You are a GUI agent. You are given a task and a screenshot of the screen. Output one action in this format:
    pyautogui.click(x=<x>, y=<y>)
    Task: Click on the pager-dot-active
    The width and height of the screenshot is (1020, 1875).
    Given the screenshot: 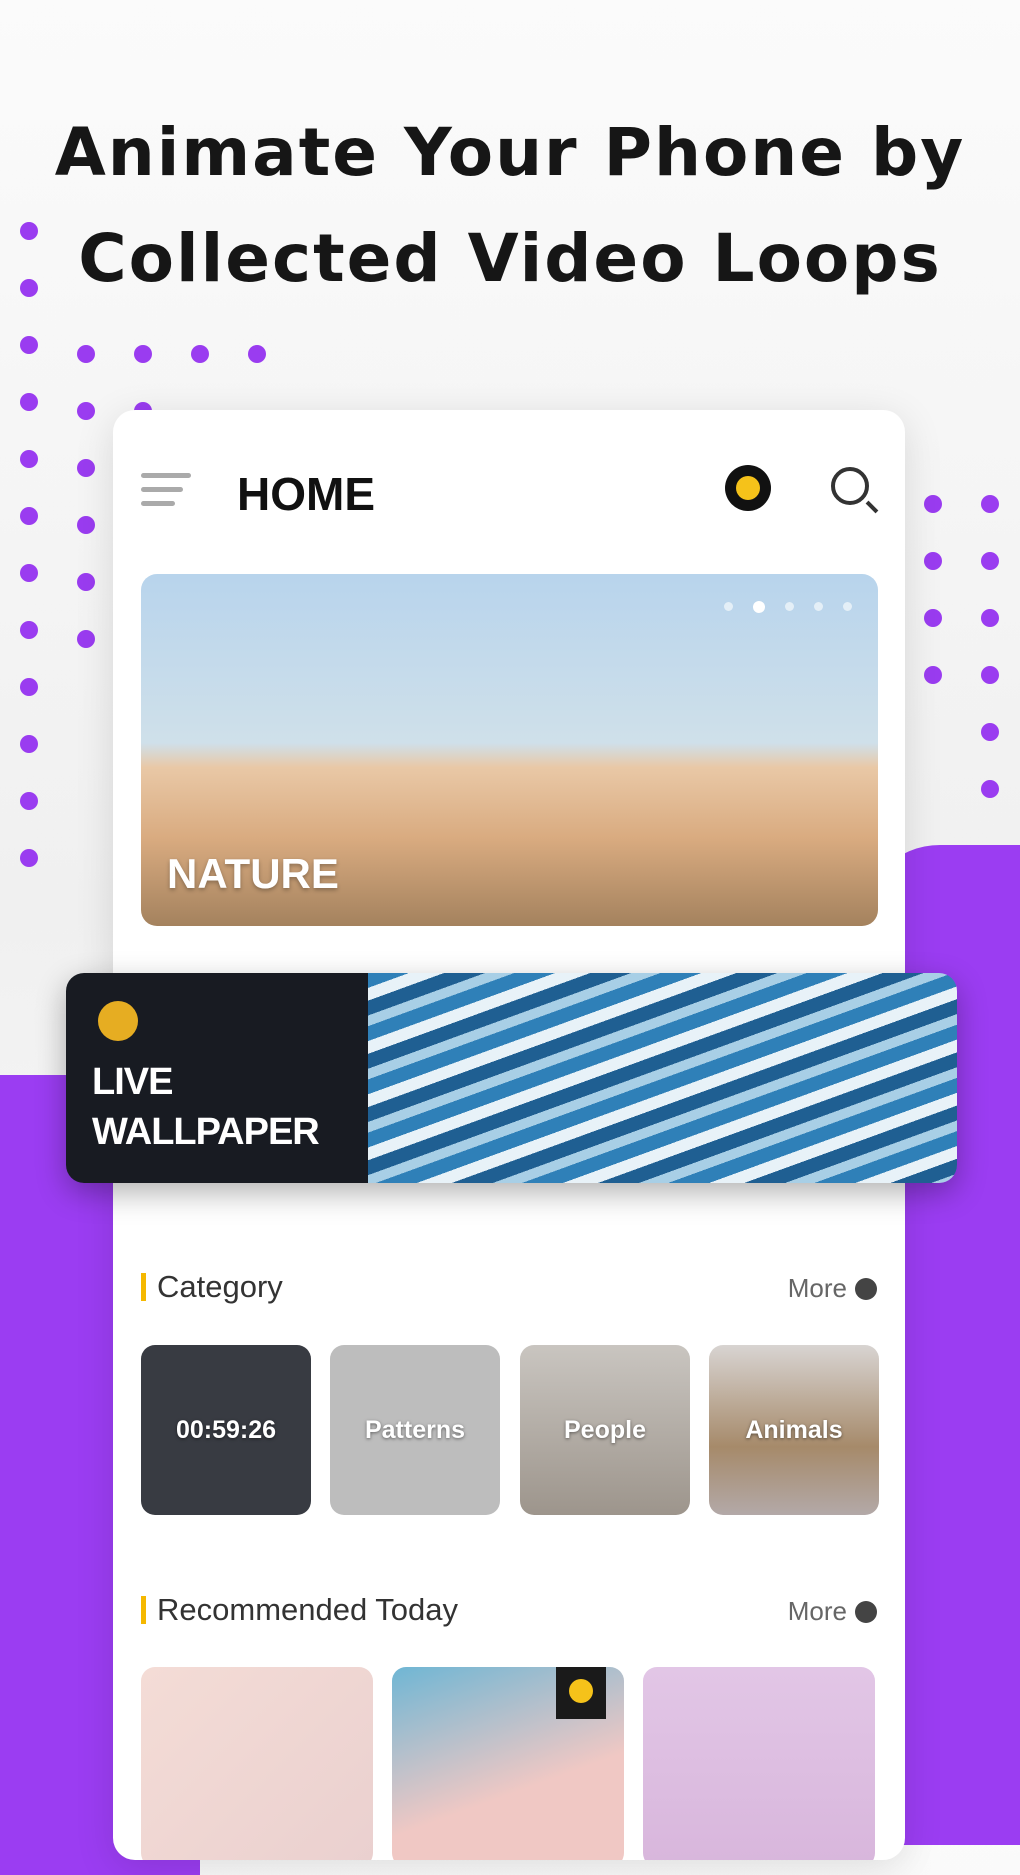 What is the action you would take?
    pyautogui.click(x=759, y=607)
    